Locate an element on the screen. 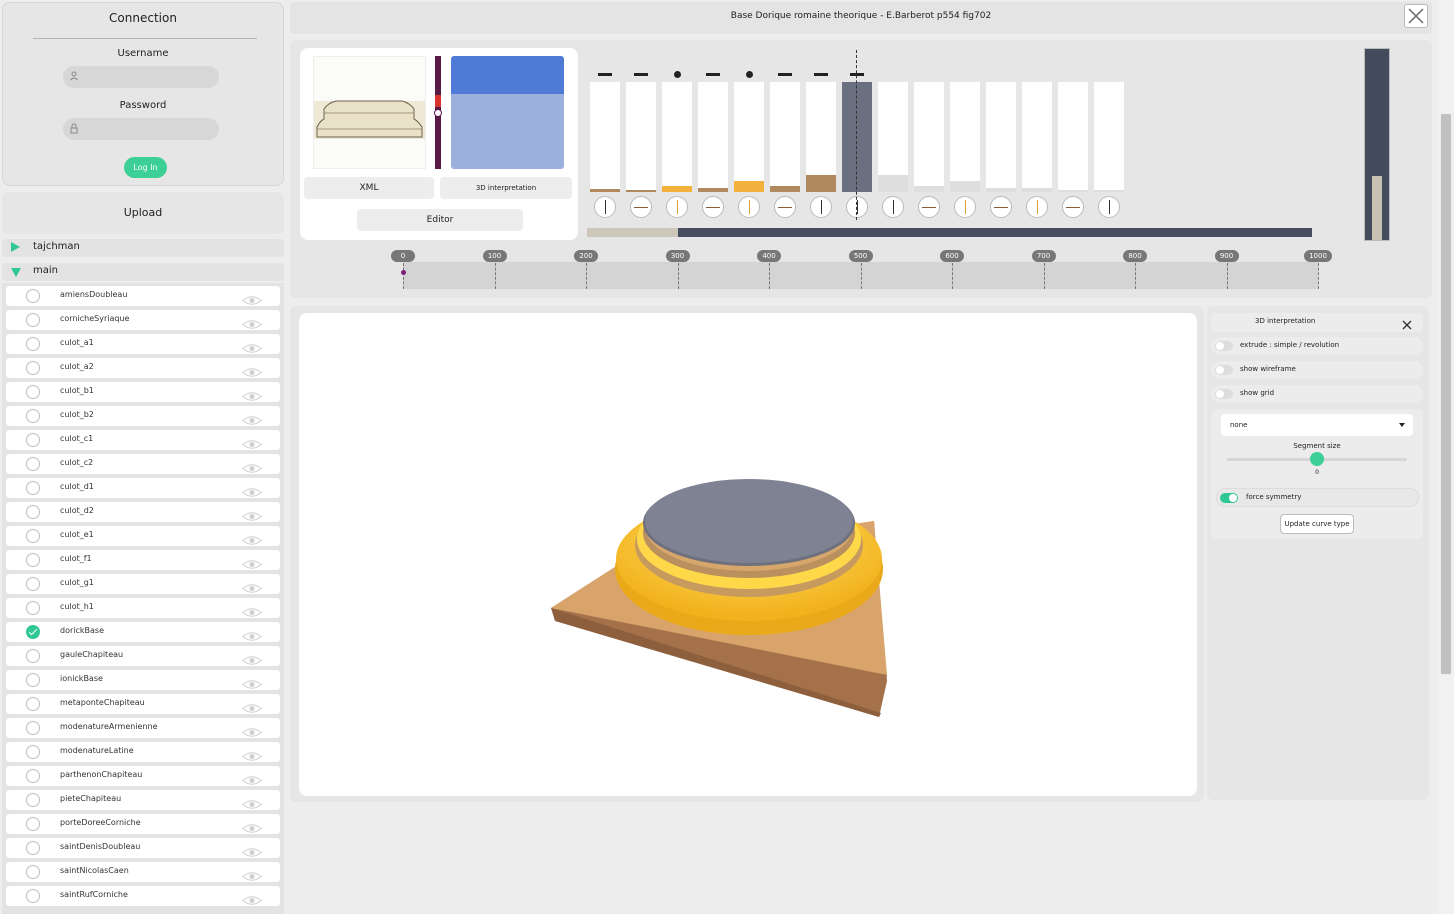  interpretation-button: 3D interpretation is located at coordinates (506, 188).